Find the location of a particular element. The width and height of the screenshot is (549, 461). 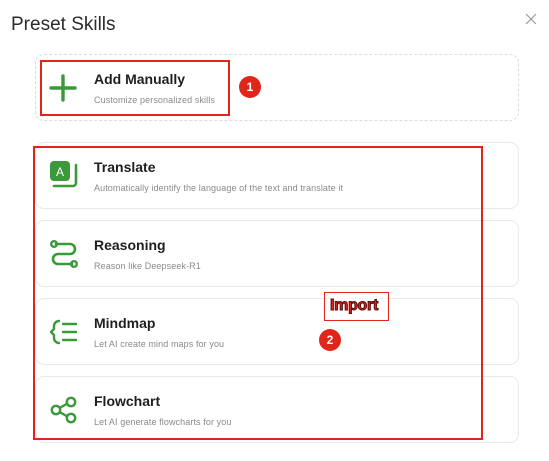

import-annotation: Import is located at coordinates (356, 306).